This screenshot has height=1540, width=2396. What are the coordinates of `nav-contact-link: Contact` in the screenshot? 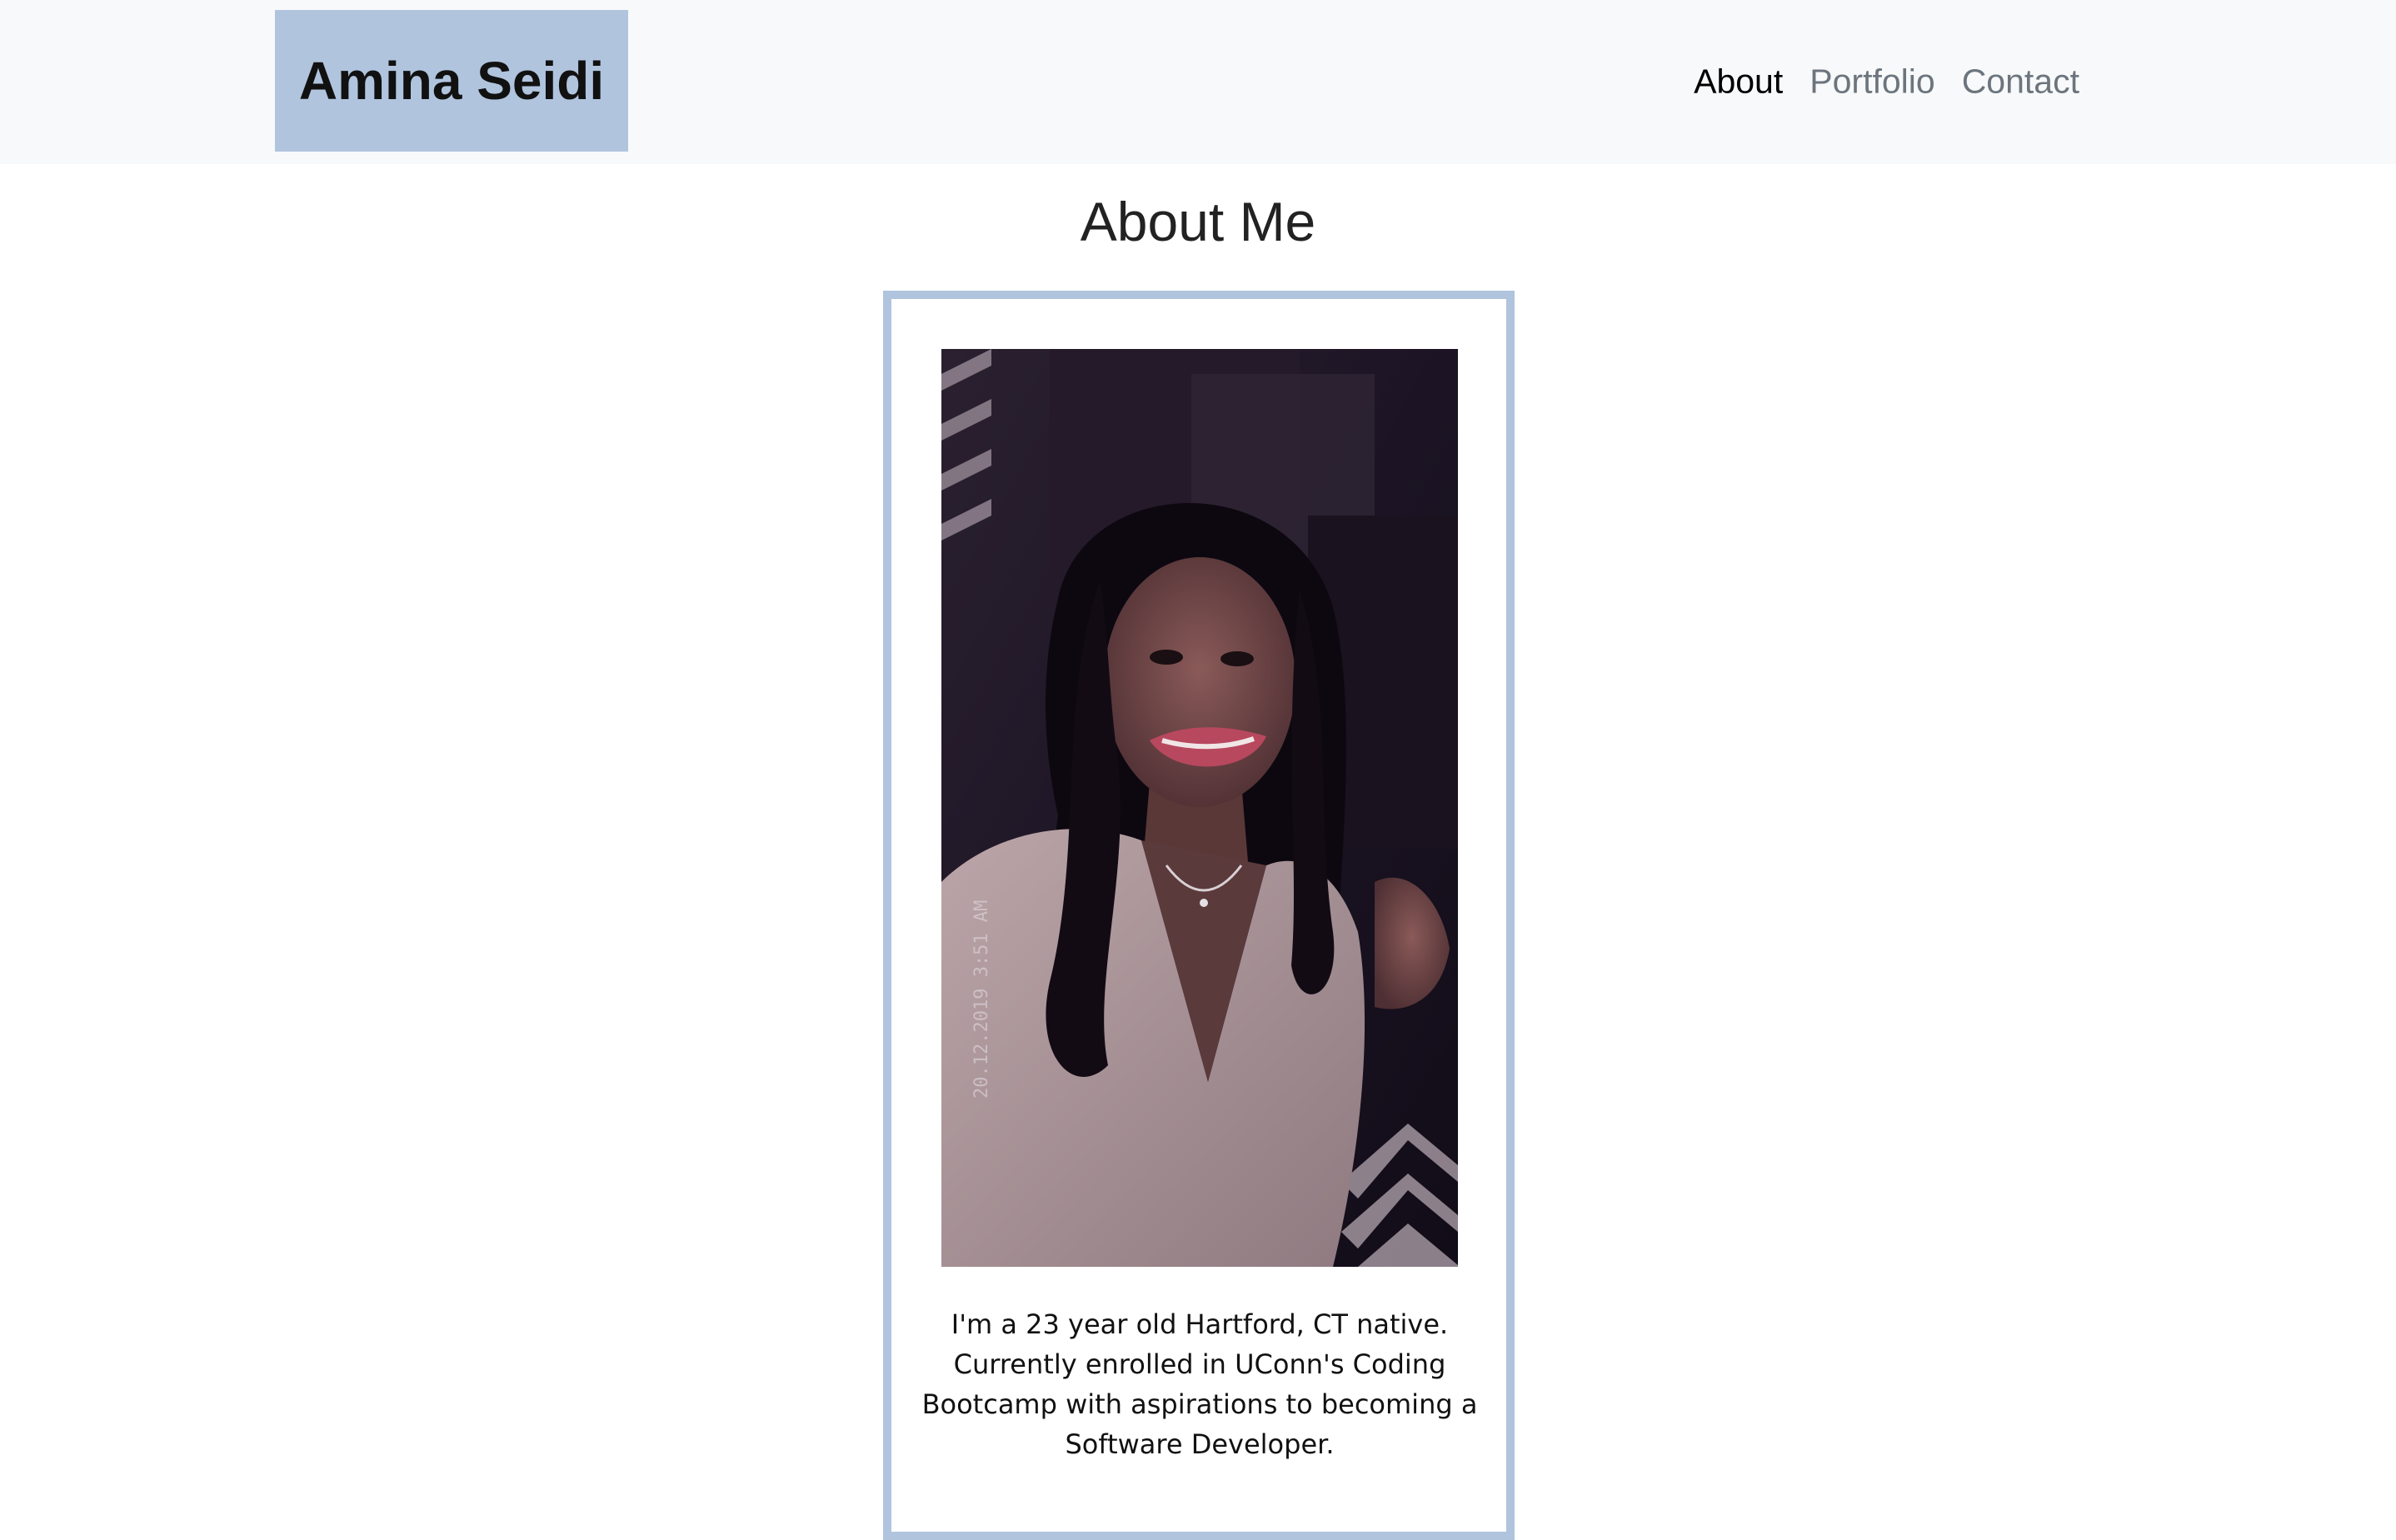 It's located at (2020, 82).